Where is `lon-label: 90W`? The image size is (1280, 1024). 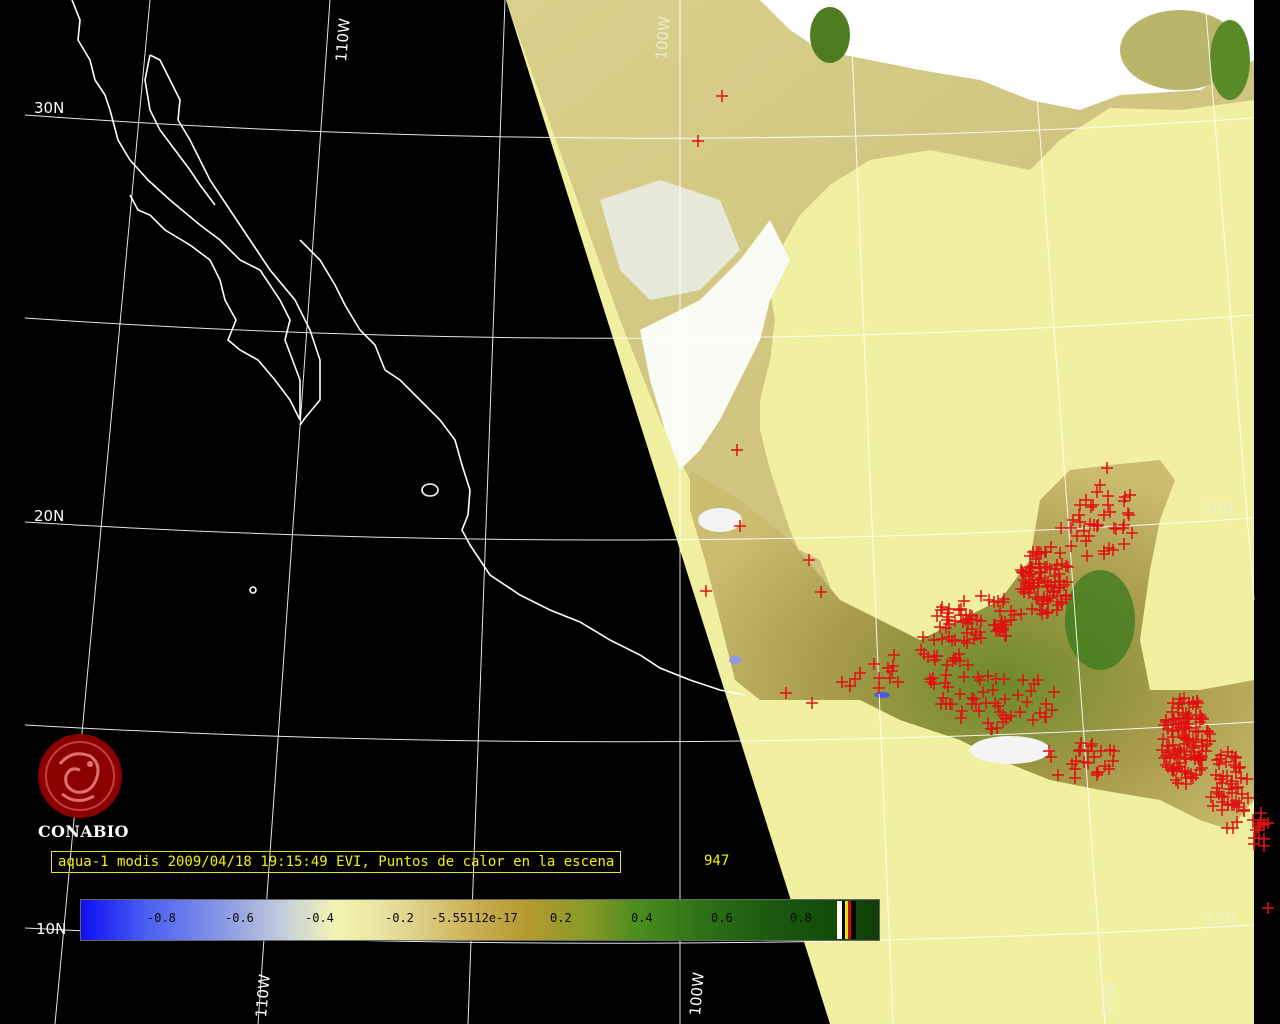 lon-label: 90W is located at coordinates (1109, 999).